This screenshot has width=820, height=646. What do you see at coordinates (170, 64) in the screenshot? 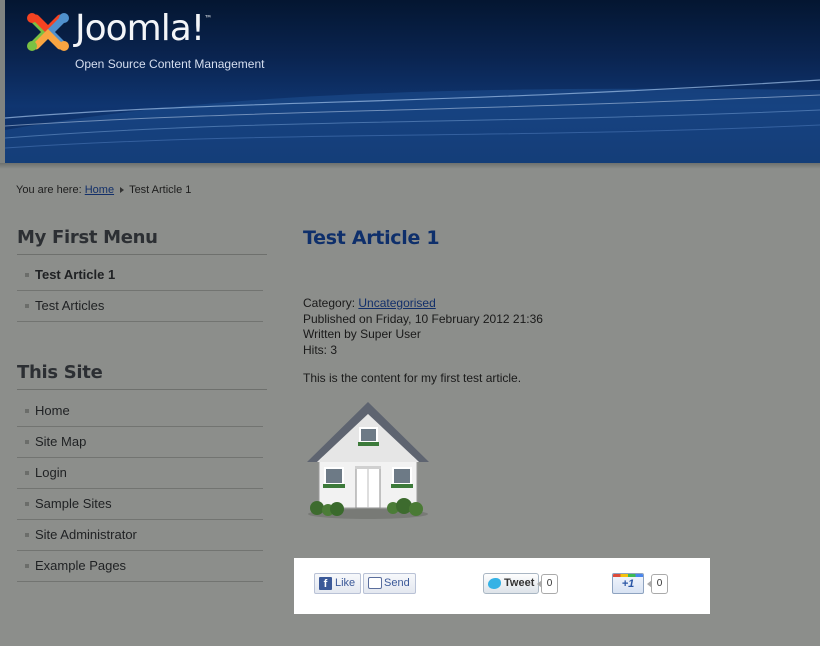
I see `site-tagline: Open Source Content Management` at bounding box center [170, 64].